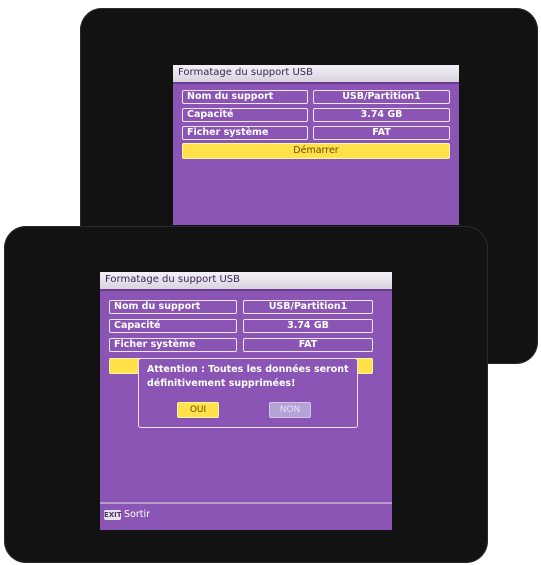  What do you see at coordinates (246, 516) in the screenshot?
I see `menu-footer: EXIT Sortir` at bounding box center [246, 516].